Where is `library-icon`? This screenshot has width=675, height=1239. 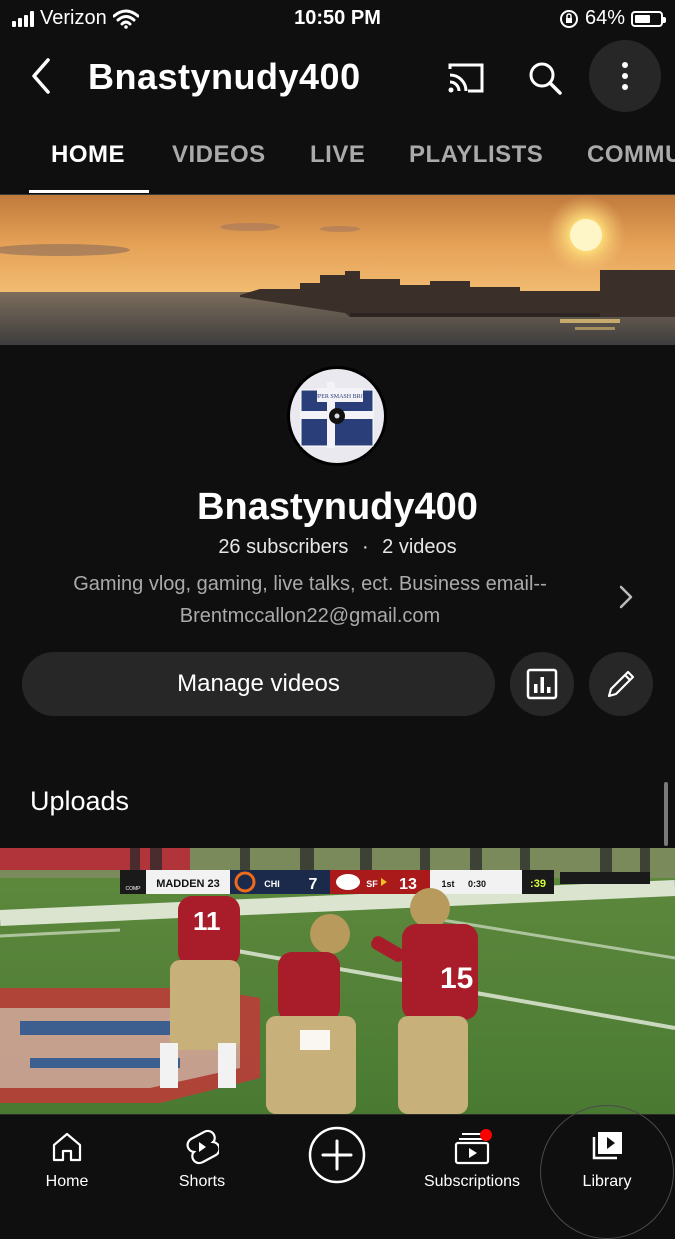 library-icon is located at coordinates (607, 1146).